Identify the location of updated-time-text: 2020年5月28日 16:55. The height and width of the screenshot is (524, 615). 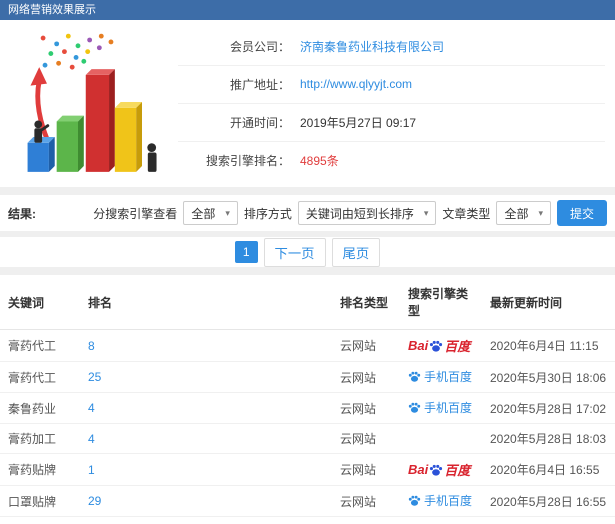
(548, 502).